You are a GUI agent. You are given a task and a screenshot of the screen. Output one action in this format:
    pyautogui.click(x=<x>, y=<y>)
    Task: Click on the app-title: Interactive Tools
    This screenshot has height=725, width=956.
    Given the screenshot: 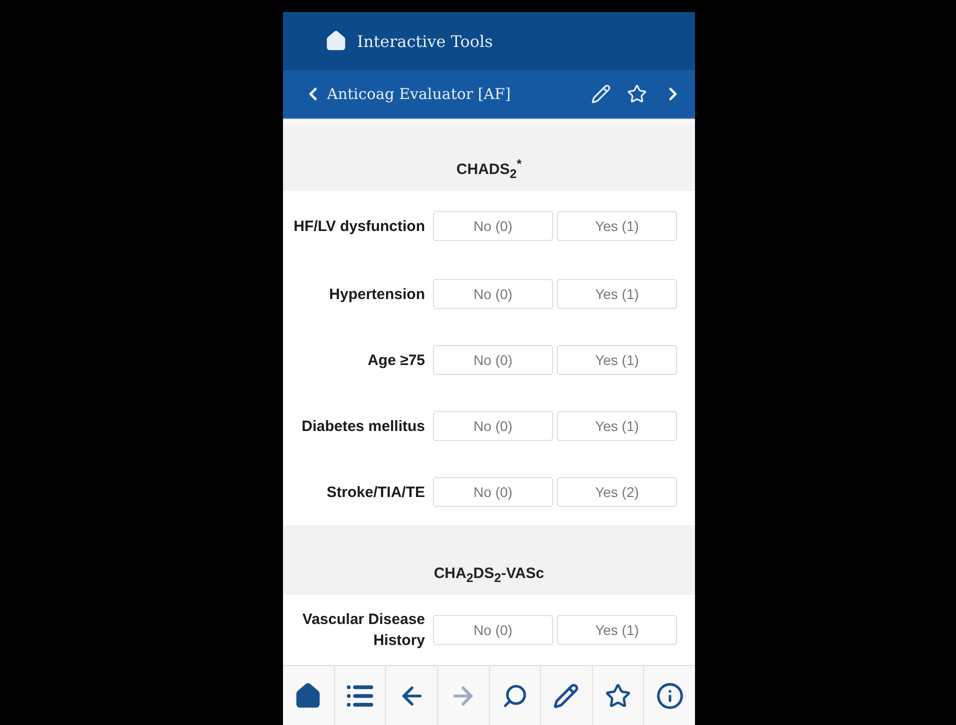 What is the action you would take?
    pyautogui.click(x=425, y=41)
    